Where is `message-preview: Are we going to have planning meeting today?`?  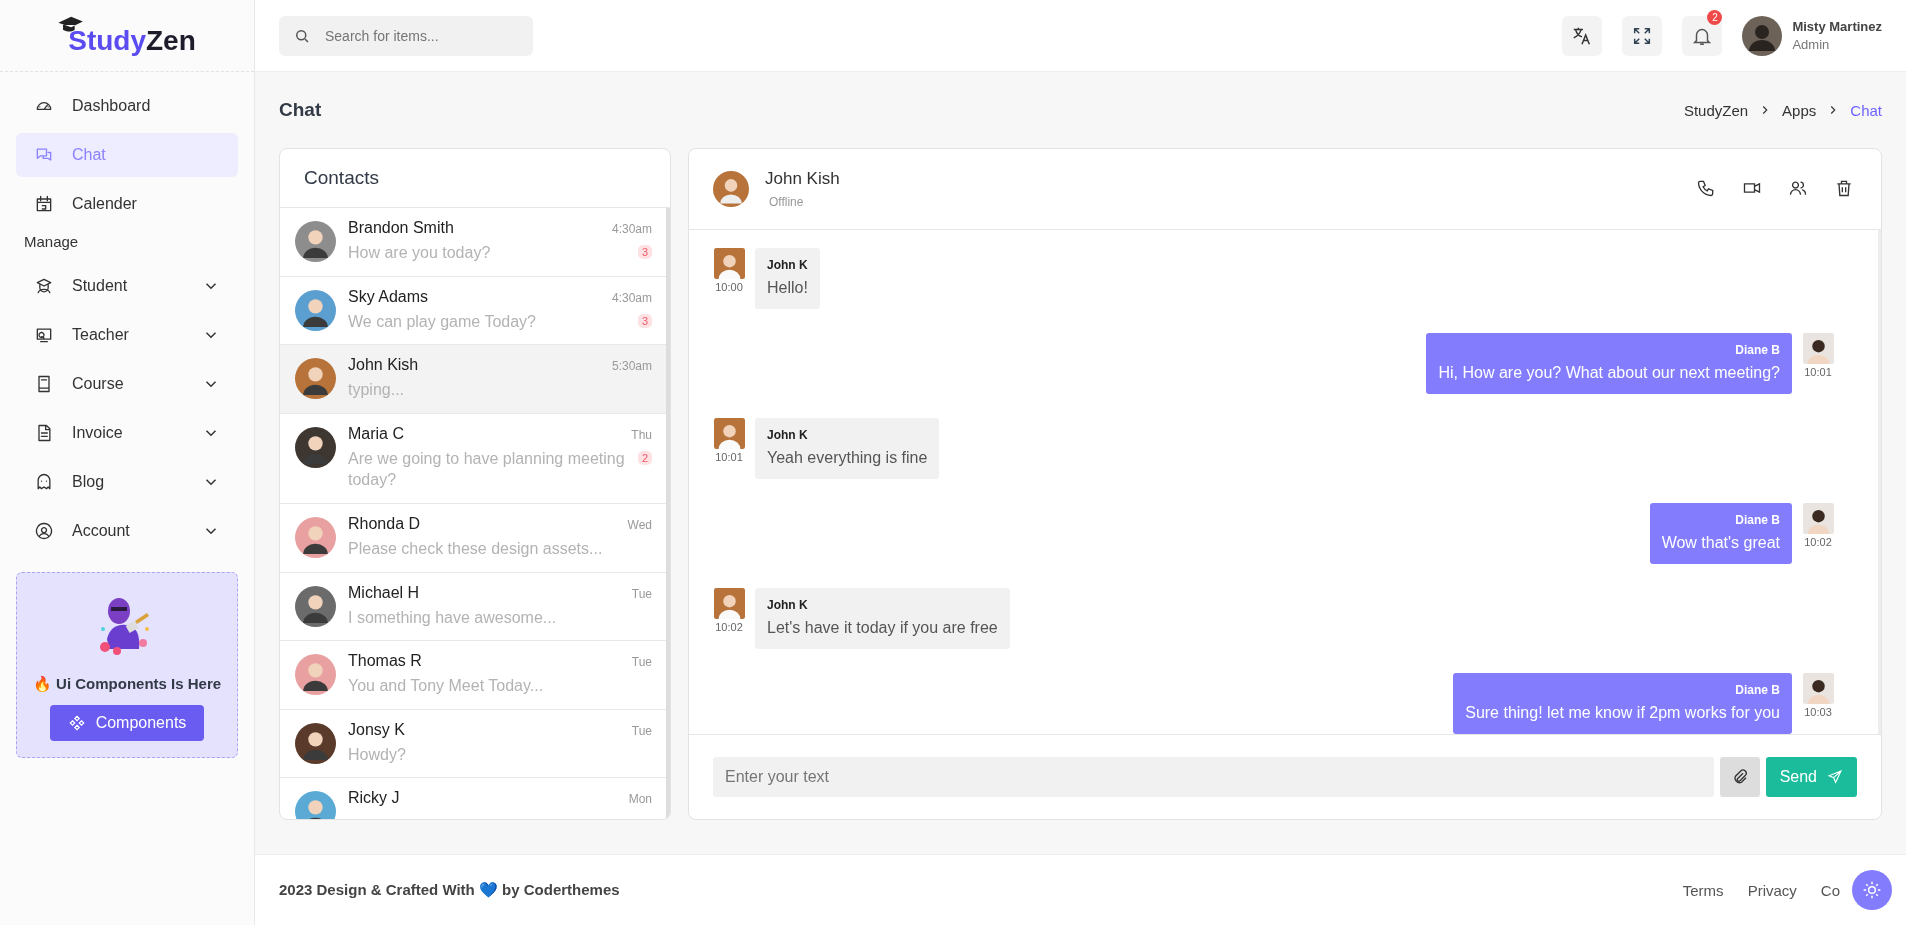 message-preview: Are we going to have planning meeting today? is located at coordinates (487, 469).